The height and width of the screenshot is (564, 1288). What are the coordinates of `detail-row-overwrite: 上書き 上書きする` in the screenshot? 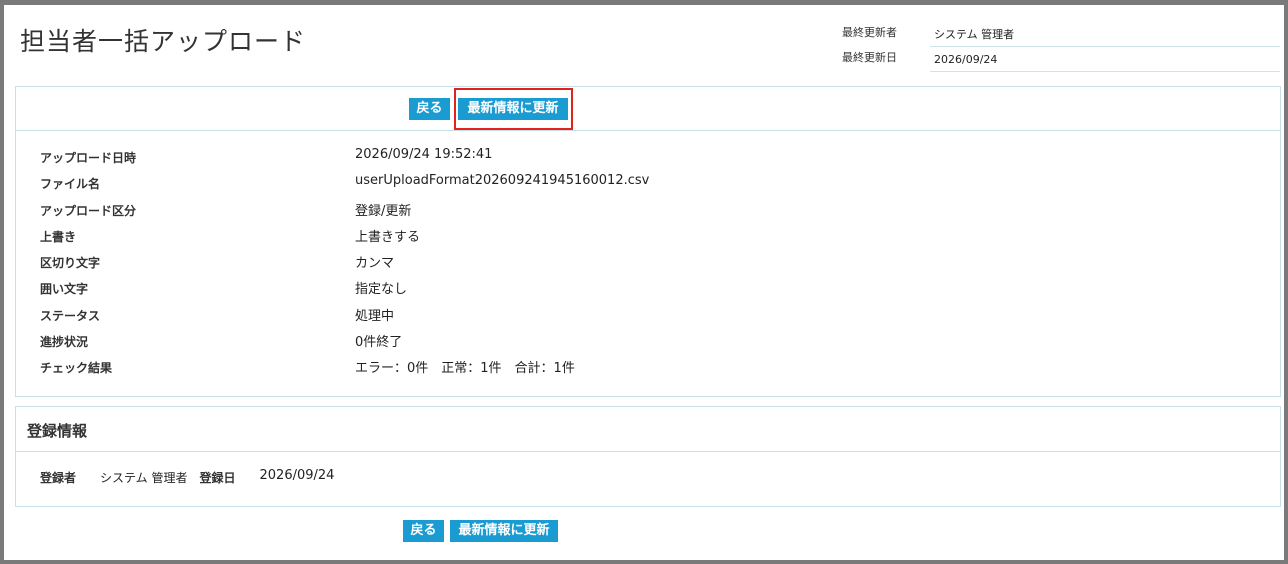 It's located at (648, 237).